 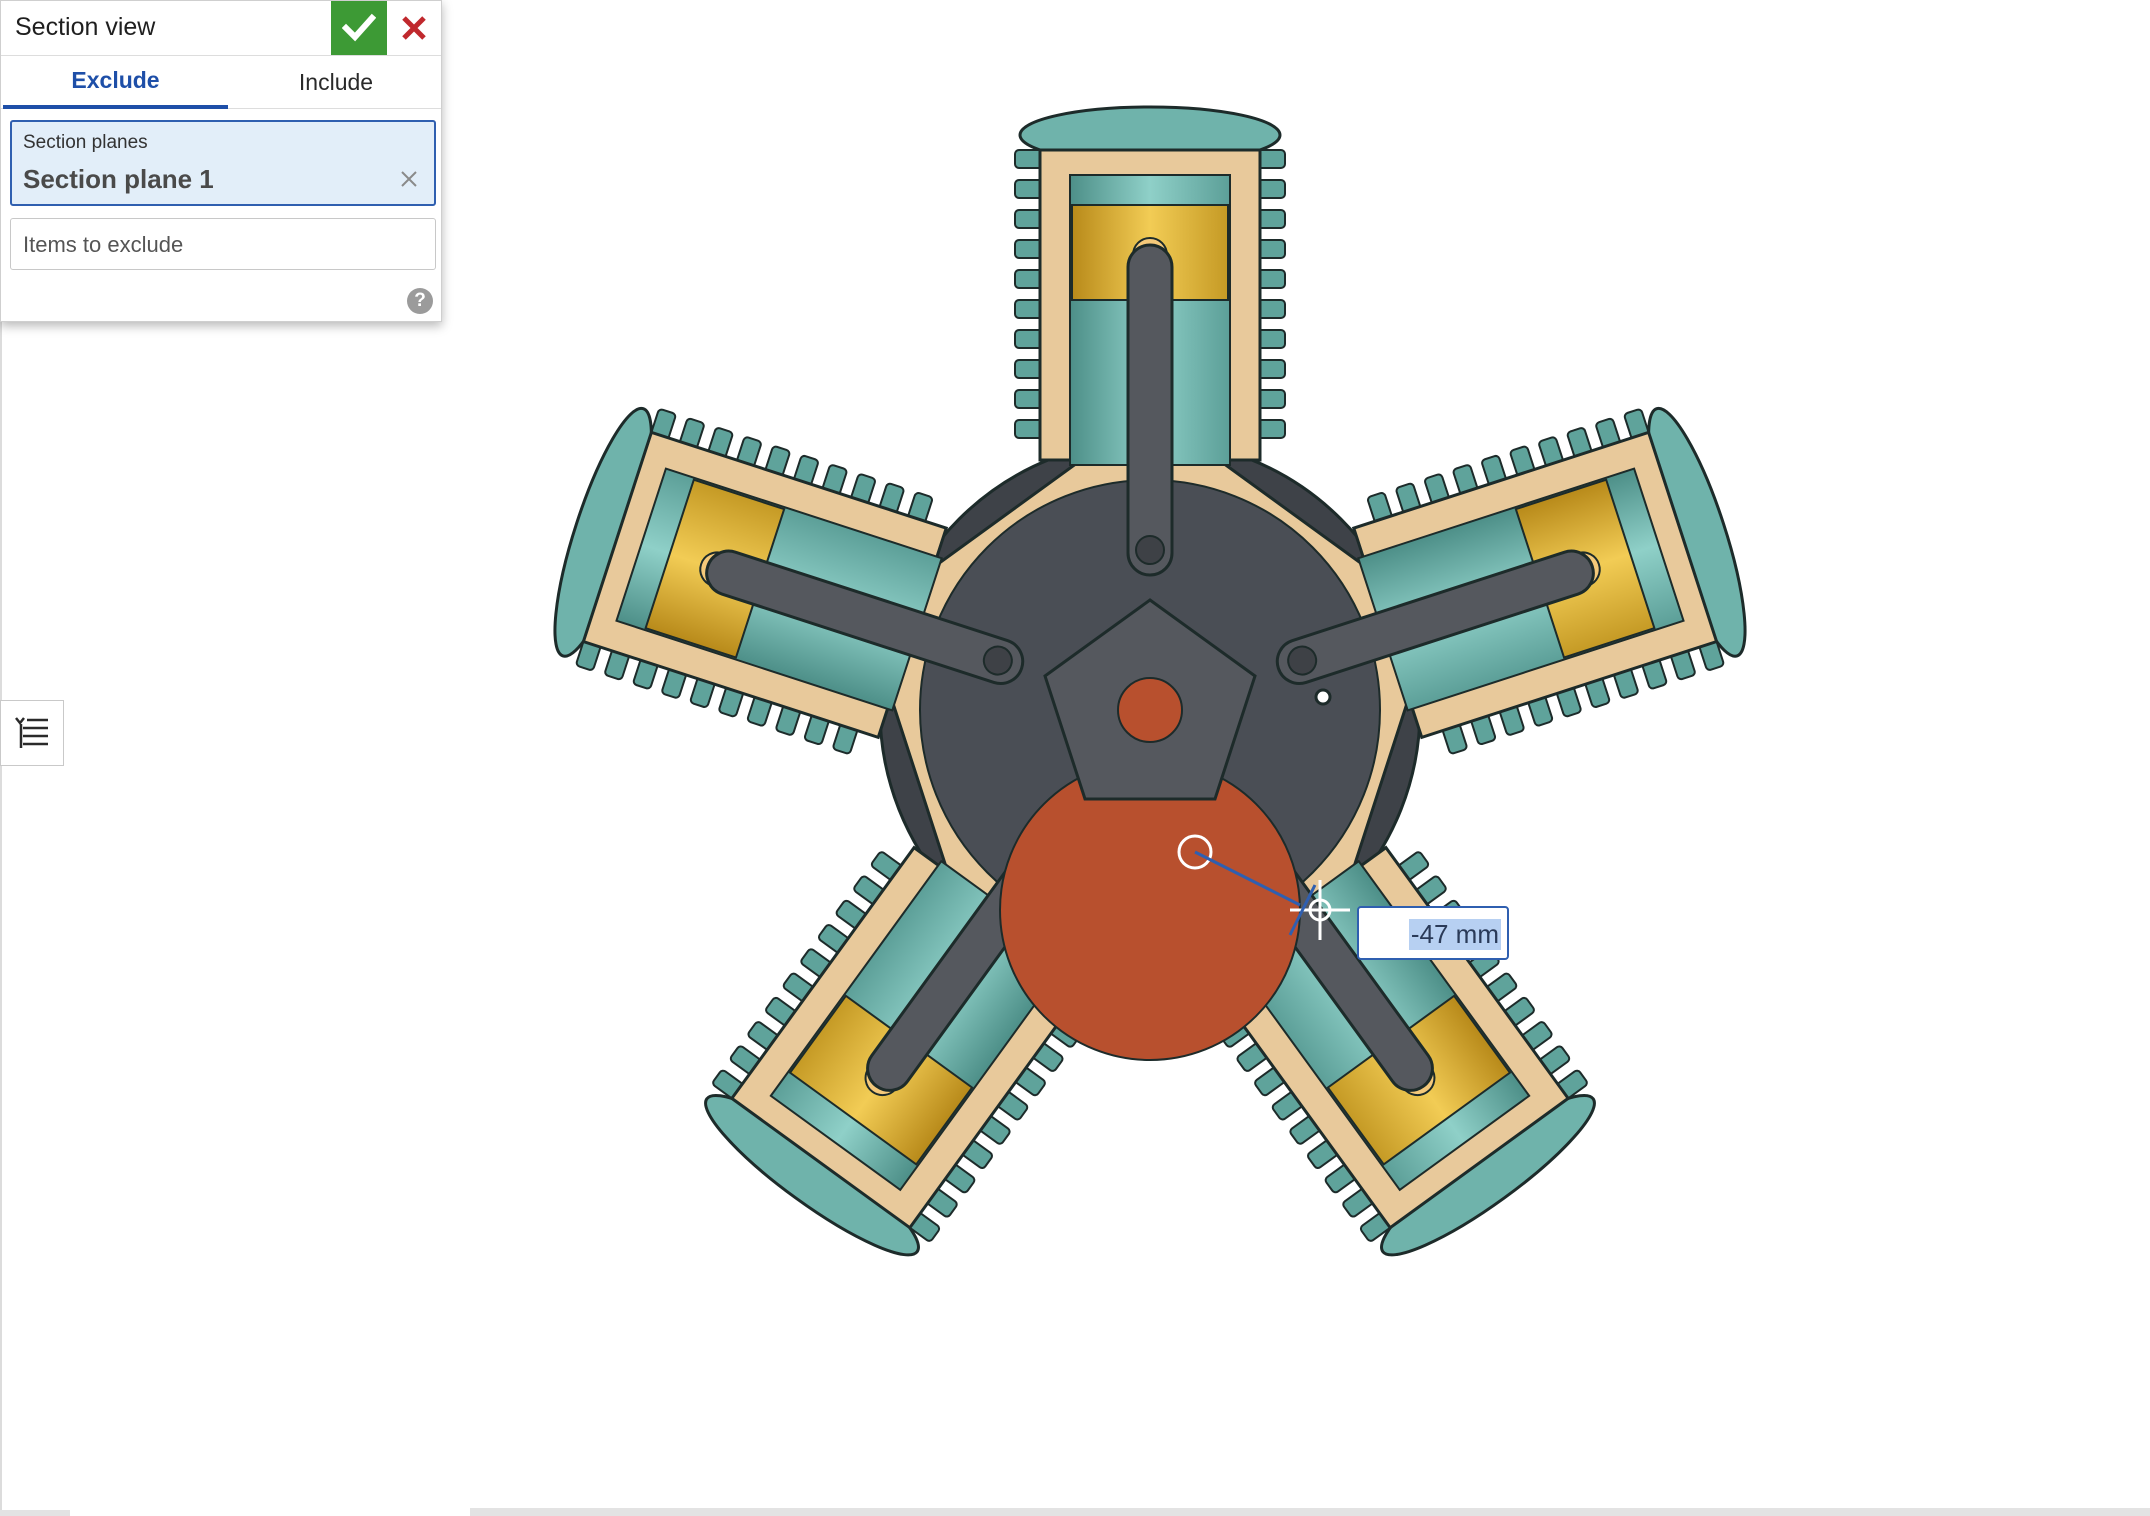 I want to click on bottom-scrollbar, so click(x=1310, y=1512).